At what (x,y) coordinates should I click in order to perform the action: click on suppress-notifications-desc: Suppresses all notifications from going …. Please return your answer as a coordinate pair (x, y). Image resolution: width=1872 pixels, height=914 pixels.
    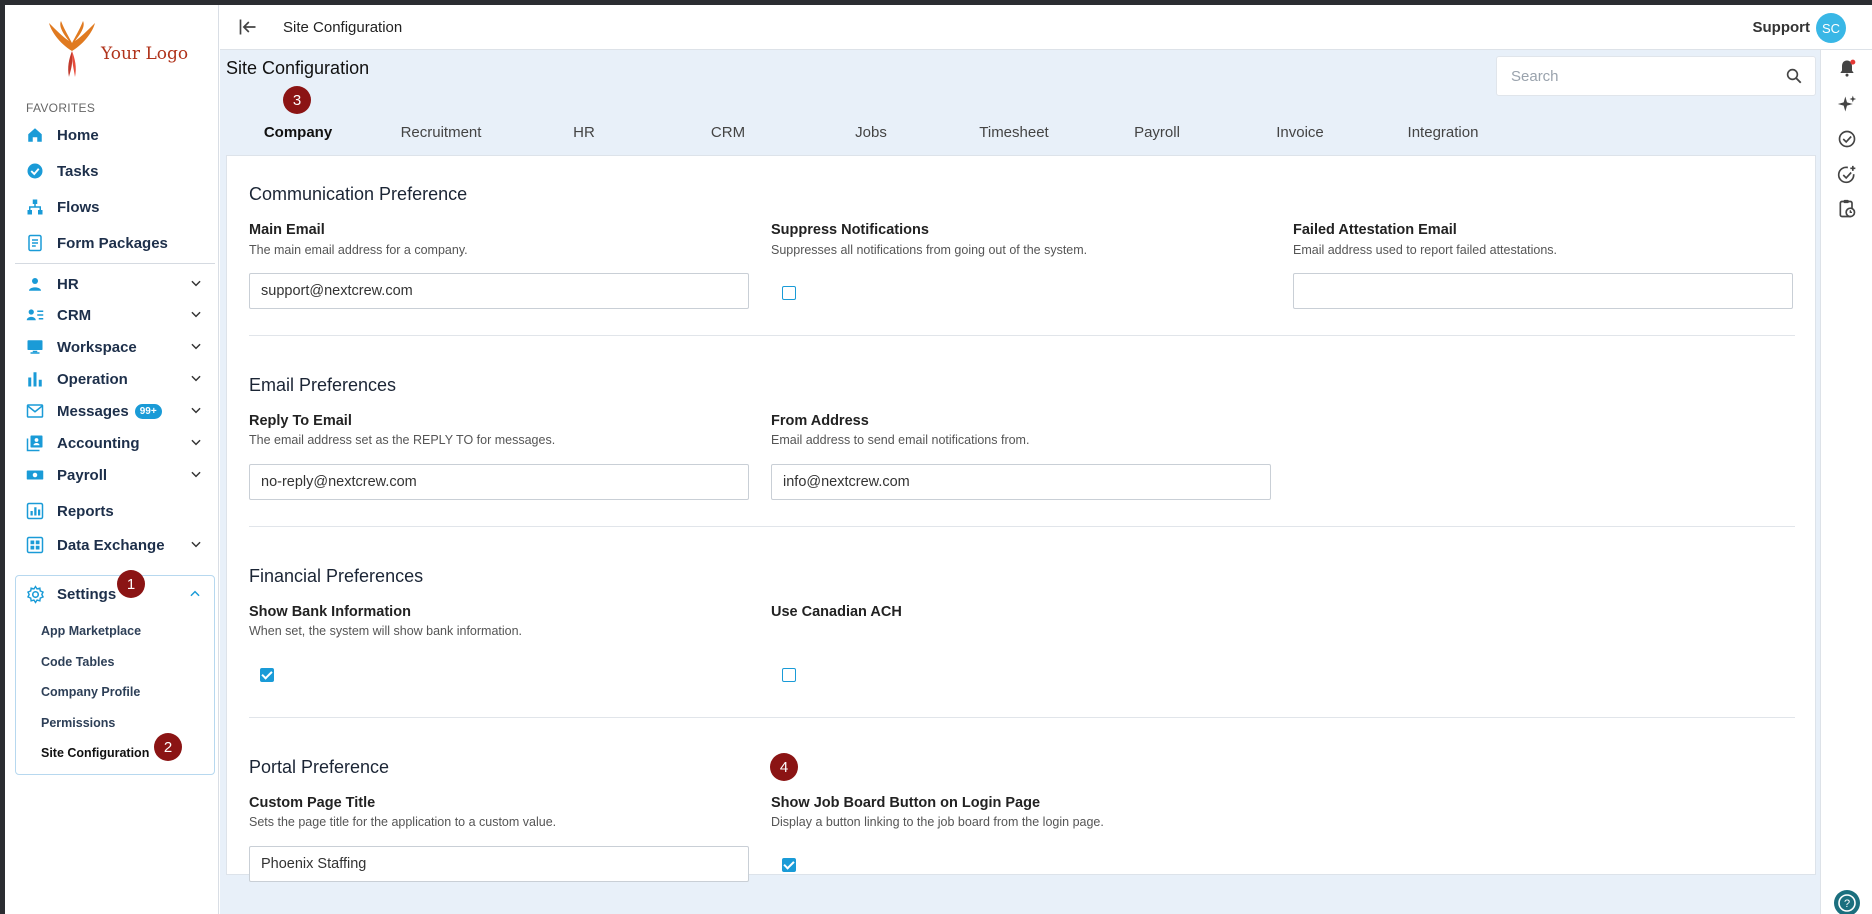
    Looking at the image, I should click on (929, 250).